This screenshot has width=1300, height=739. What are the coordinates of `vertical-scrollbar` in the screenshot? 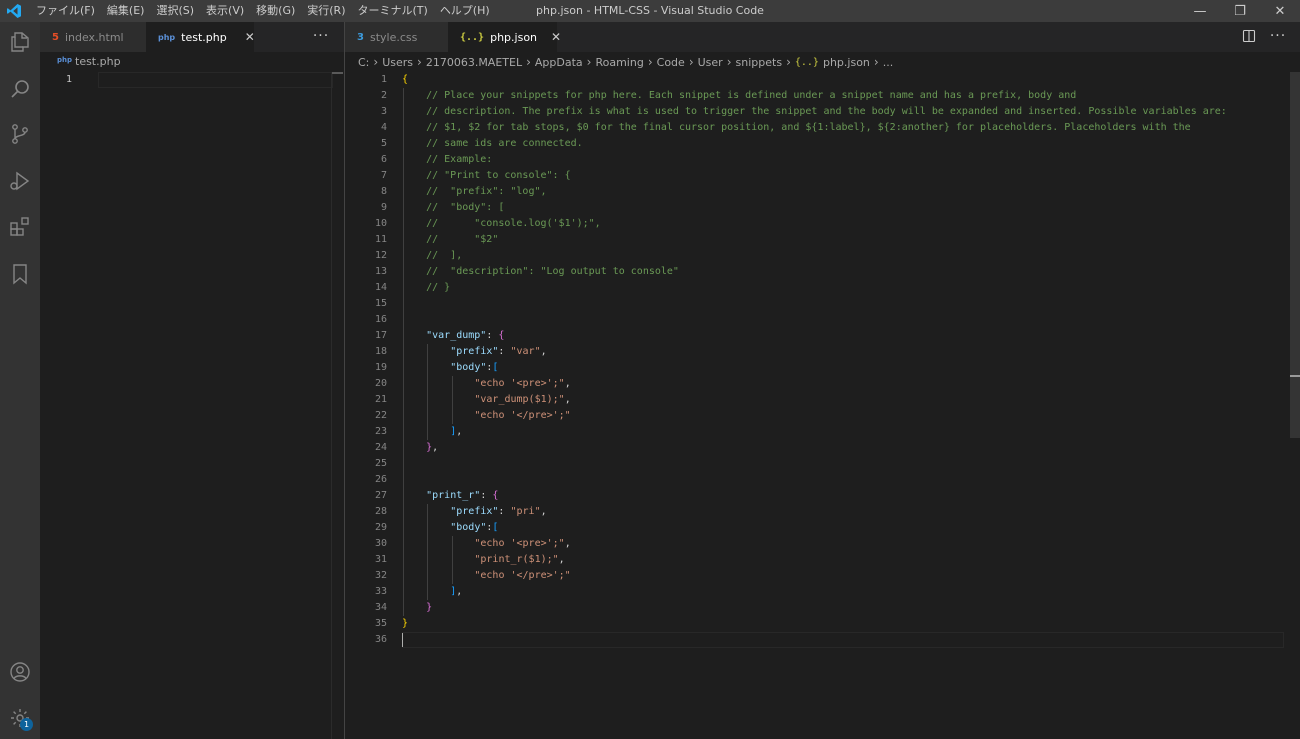 It's located at (331, 405).